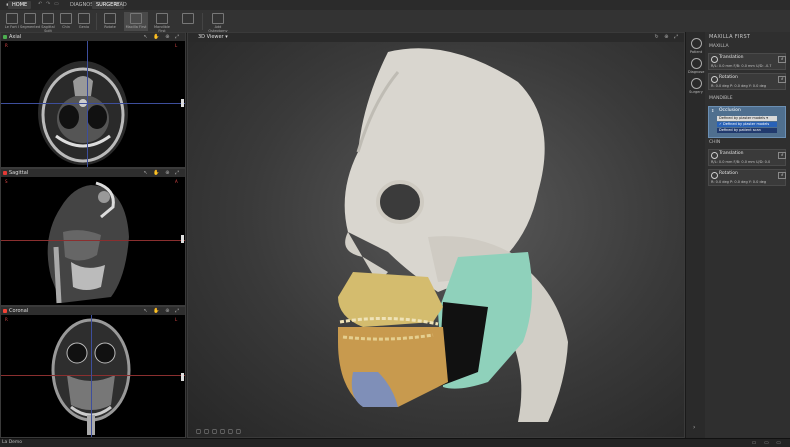 This screenshot has height=447, width=790. I want to click on 3d-viewer-header: 3D Viewer ▾ ↻ ⊕ ⤢, so click(436, 37).